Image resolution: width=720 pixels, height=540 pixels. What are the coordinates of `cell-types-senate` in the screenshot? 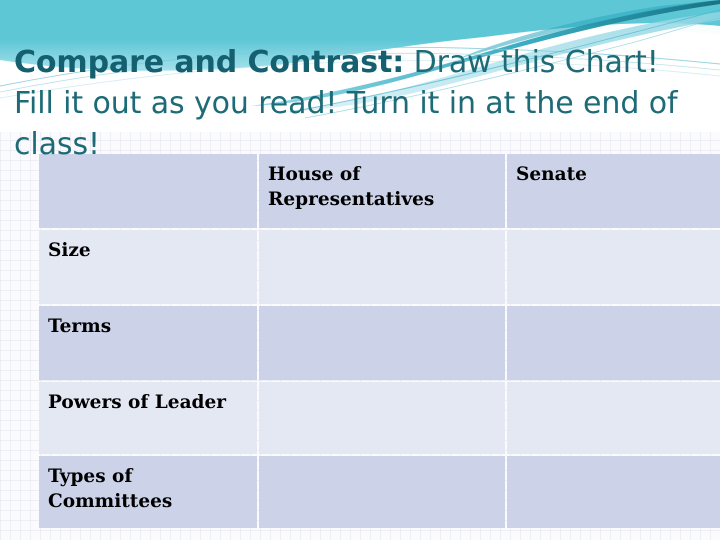 It's located at (613, 492).